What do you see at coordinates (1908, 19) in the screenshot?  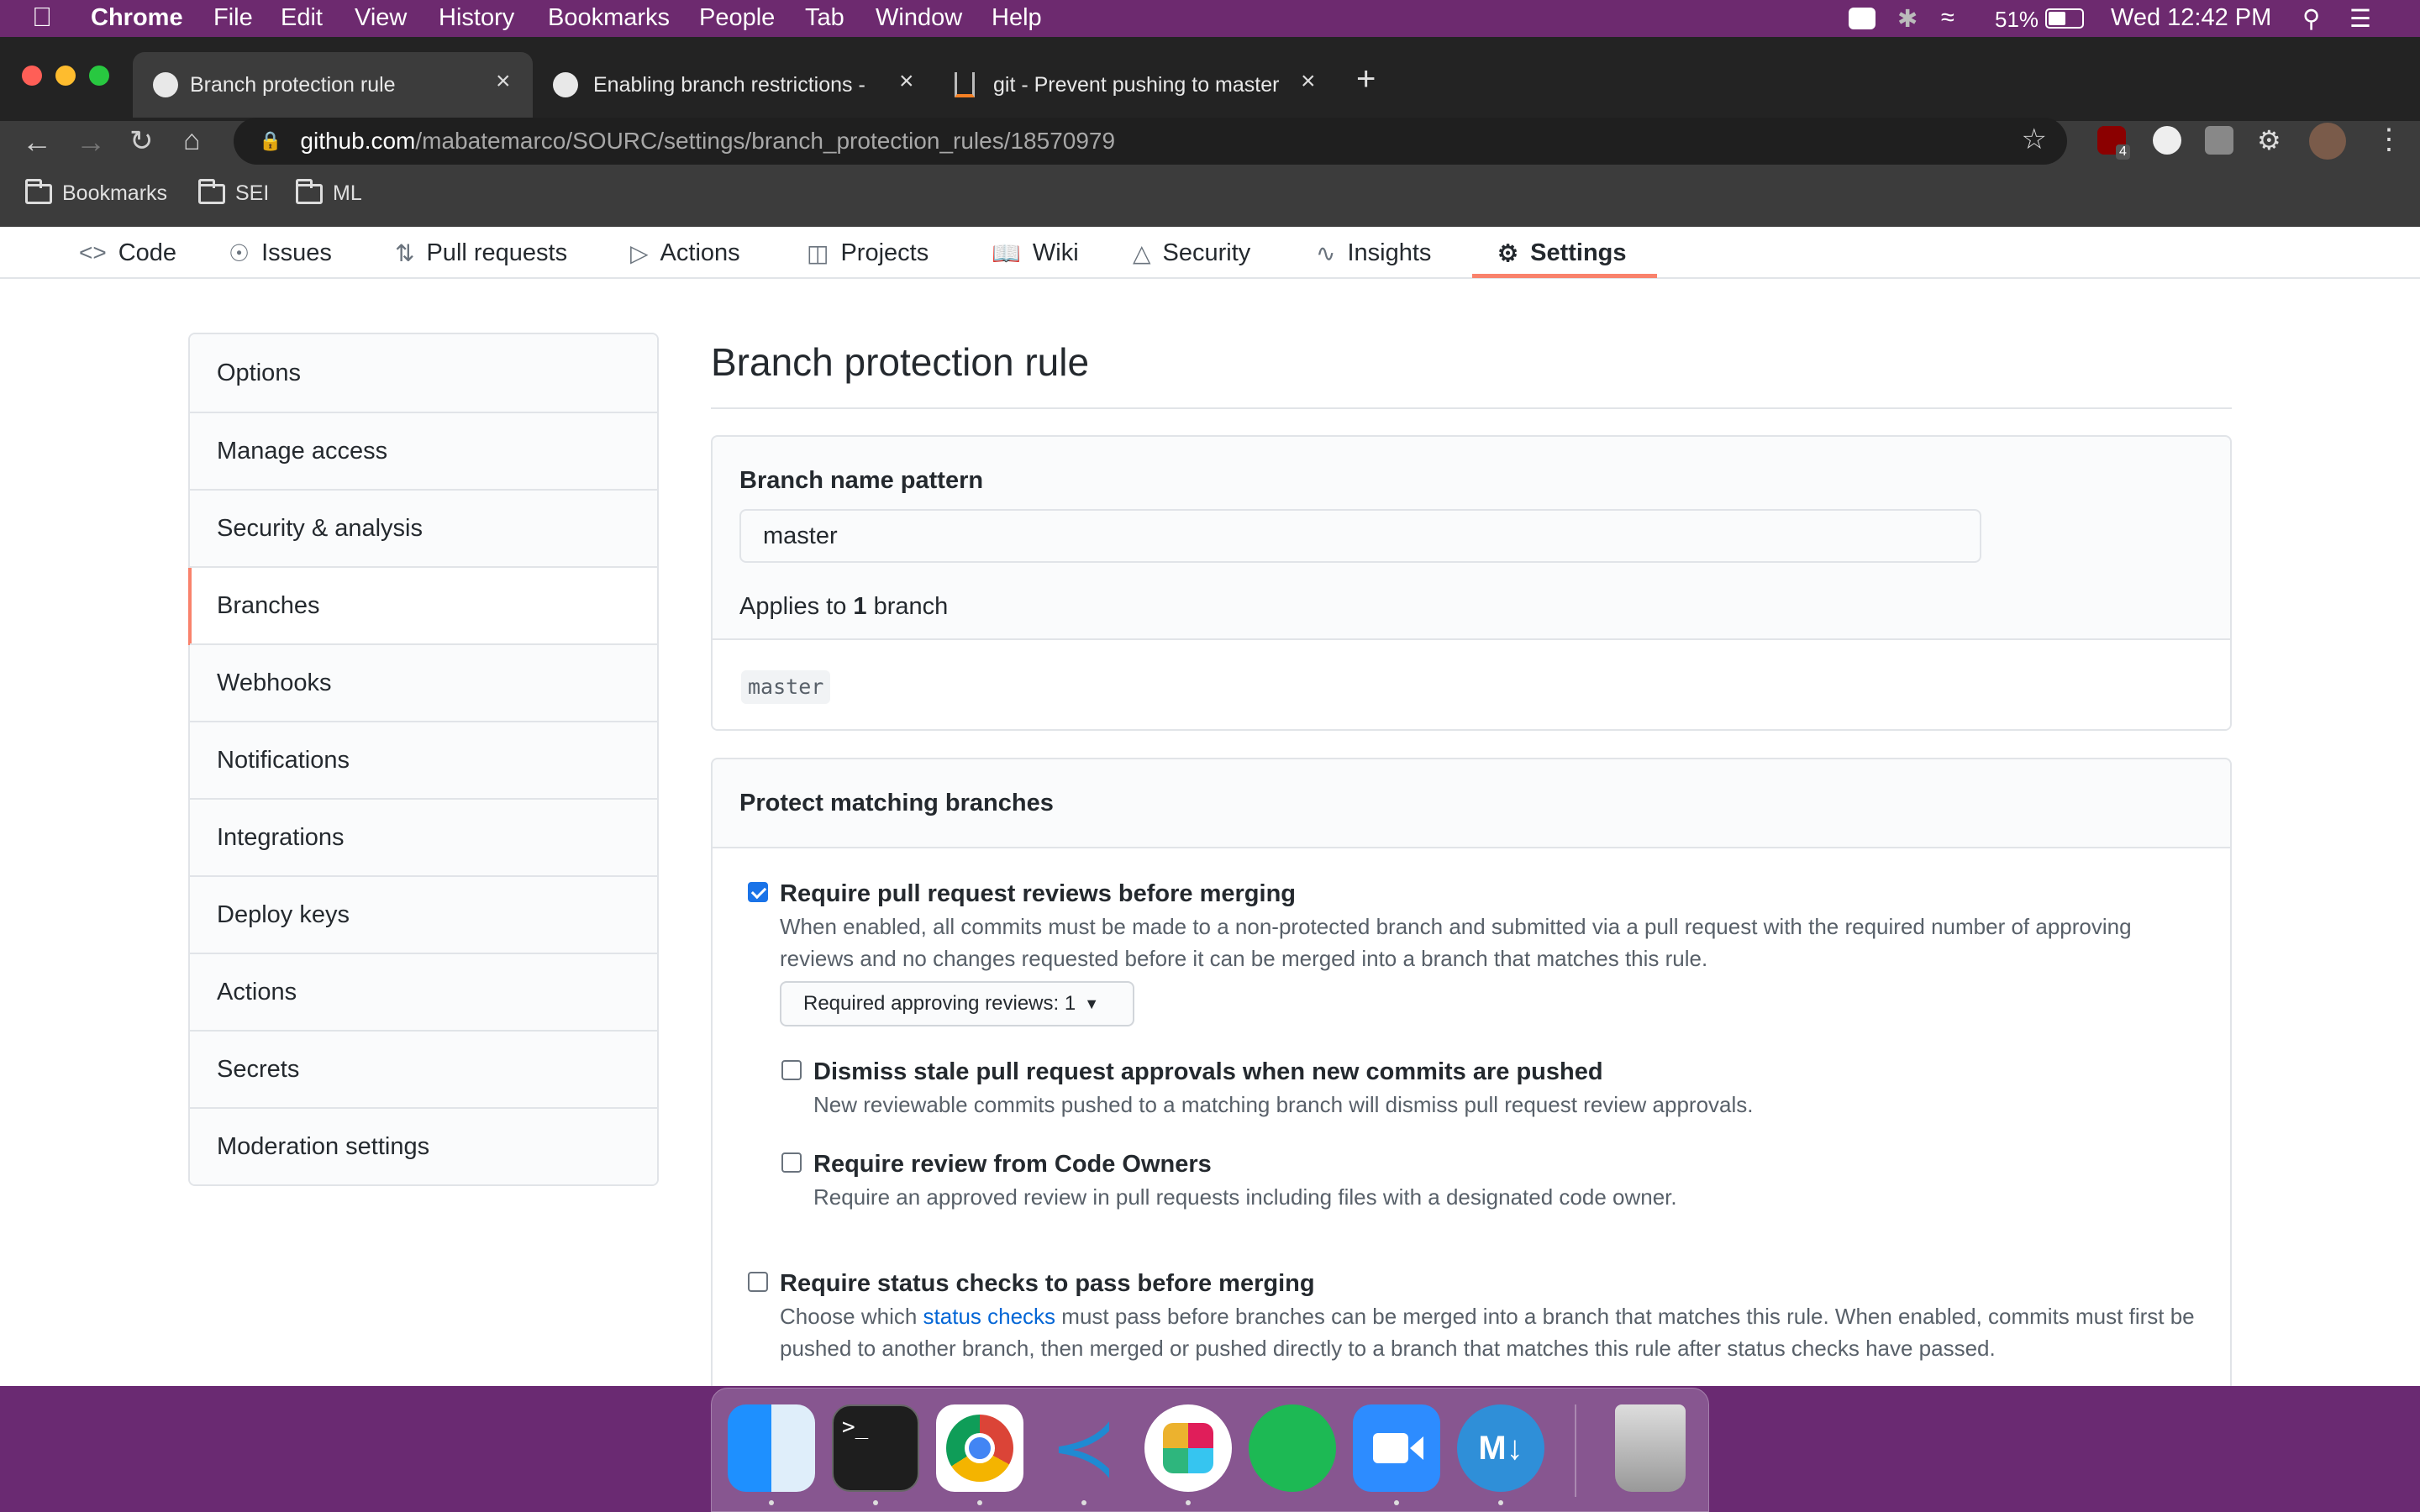 I see `bluetooth-icon: ✱` at bounding box center [1908, 19].